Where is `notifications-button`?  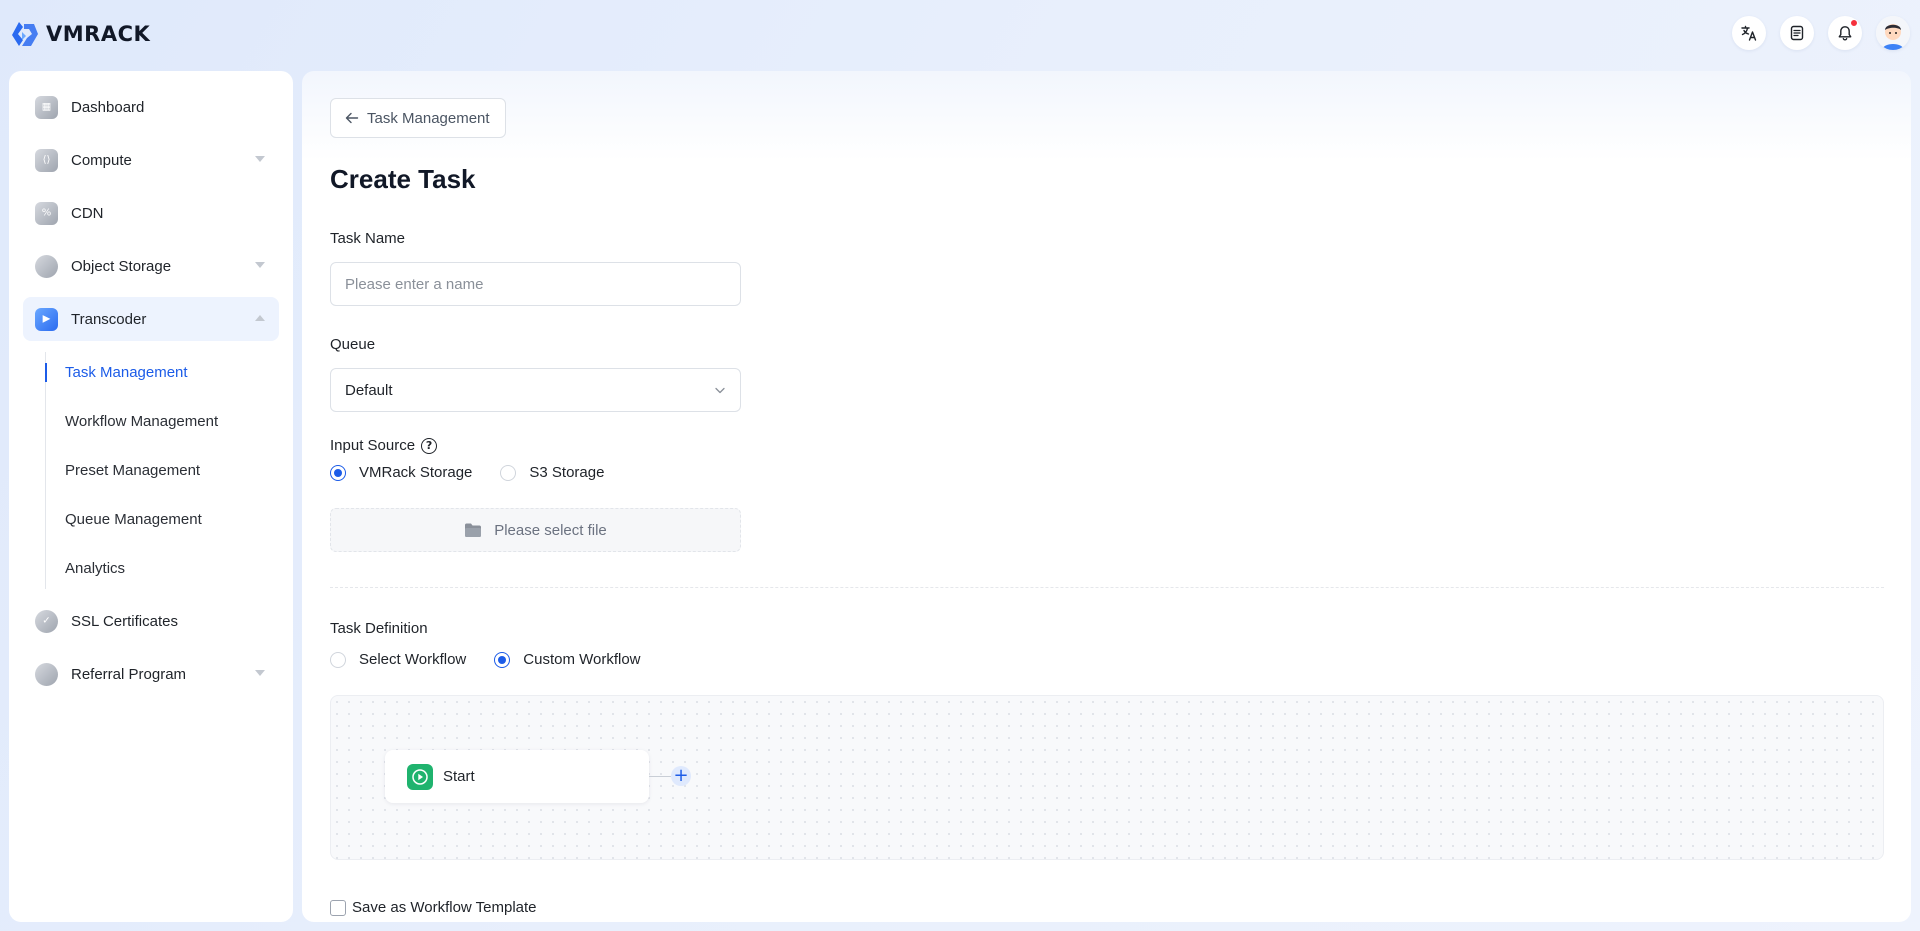
notifications-button is located at coordinates (1845, 33).